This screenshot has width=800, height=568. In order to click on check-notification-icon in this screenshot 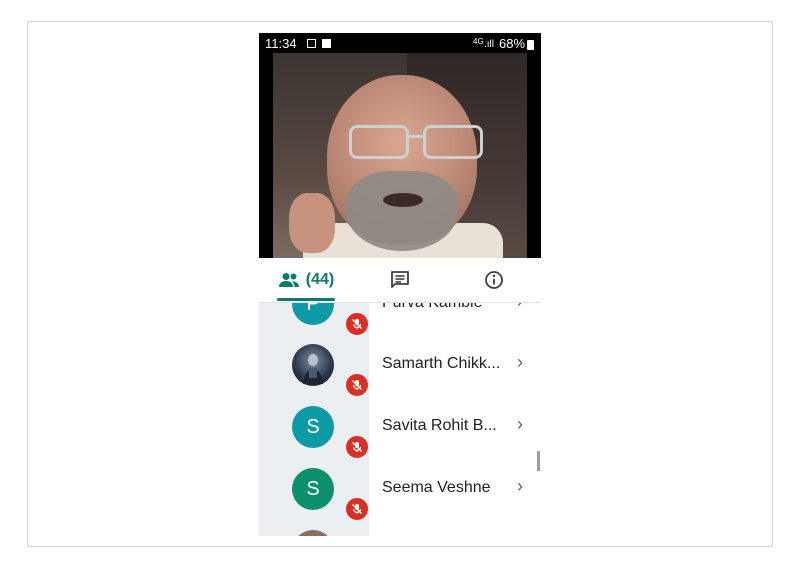, I will do `click(326, 43)`.